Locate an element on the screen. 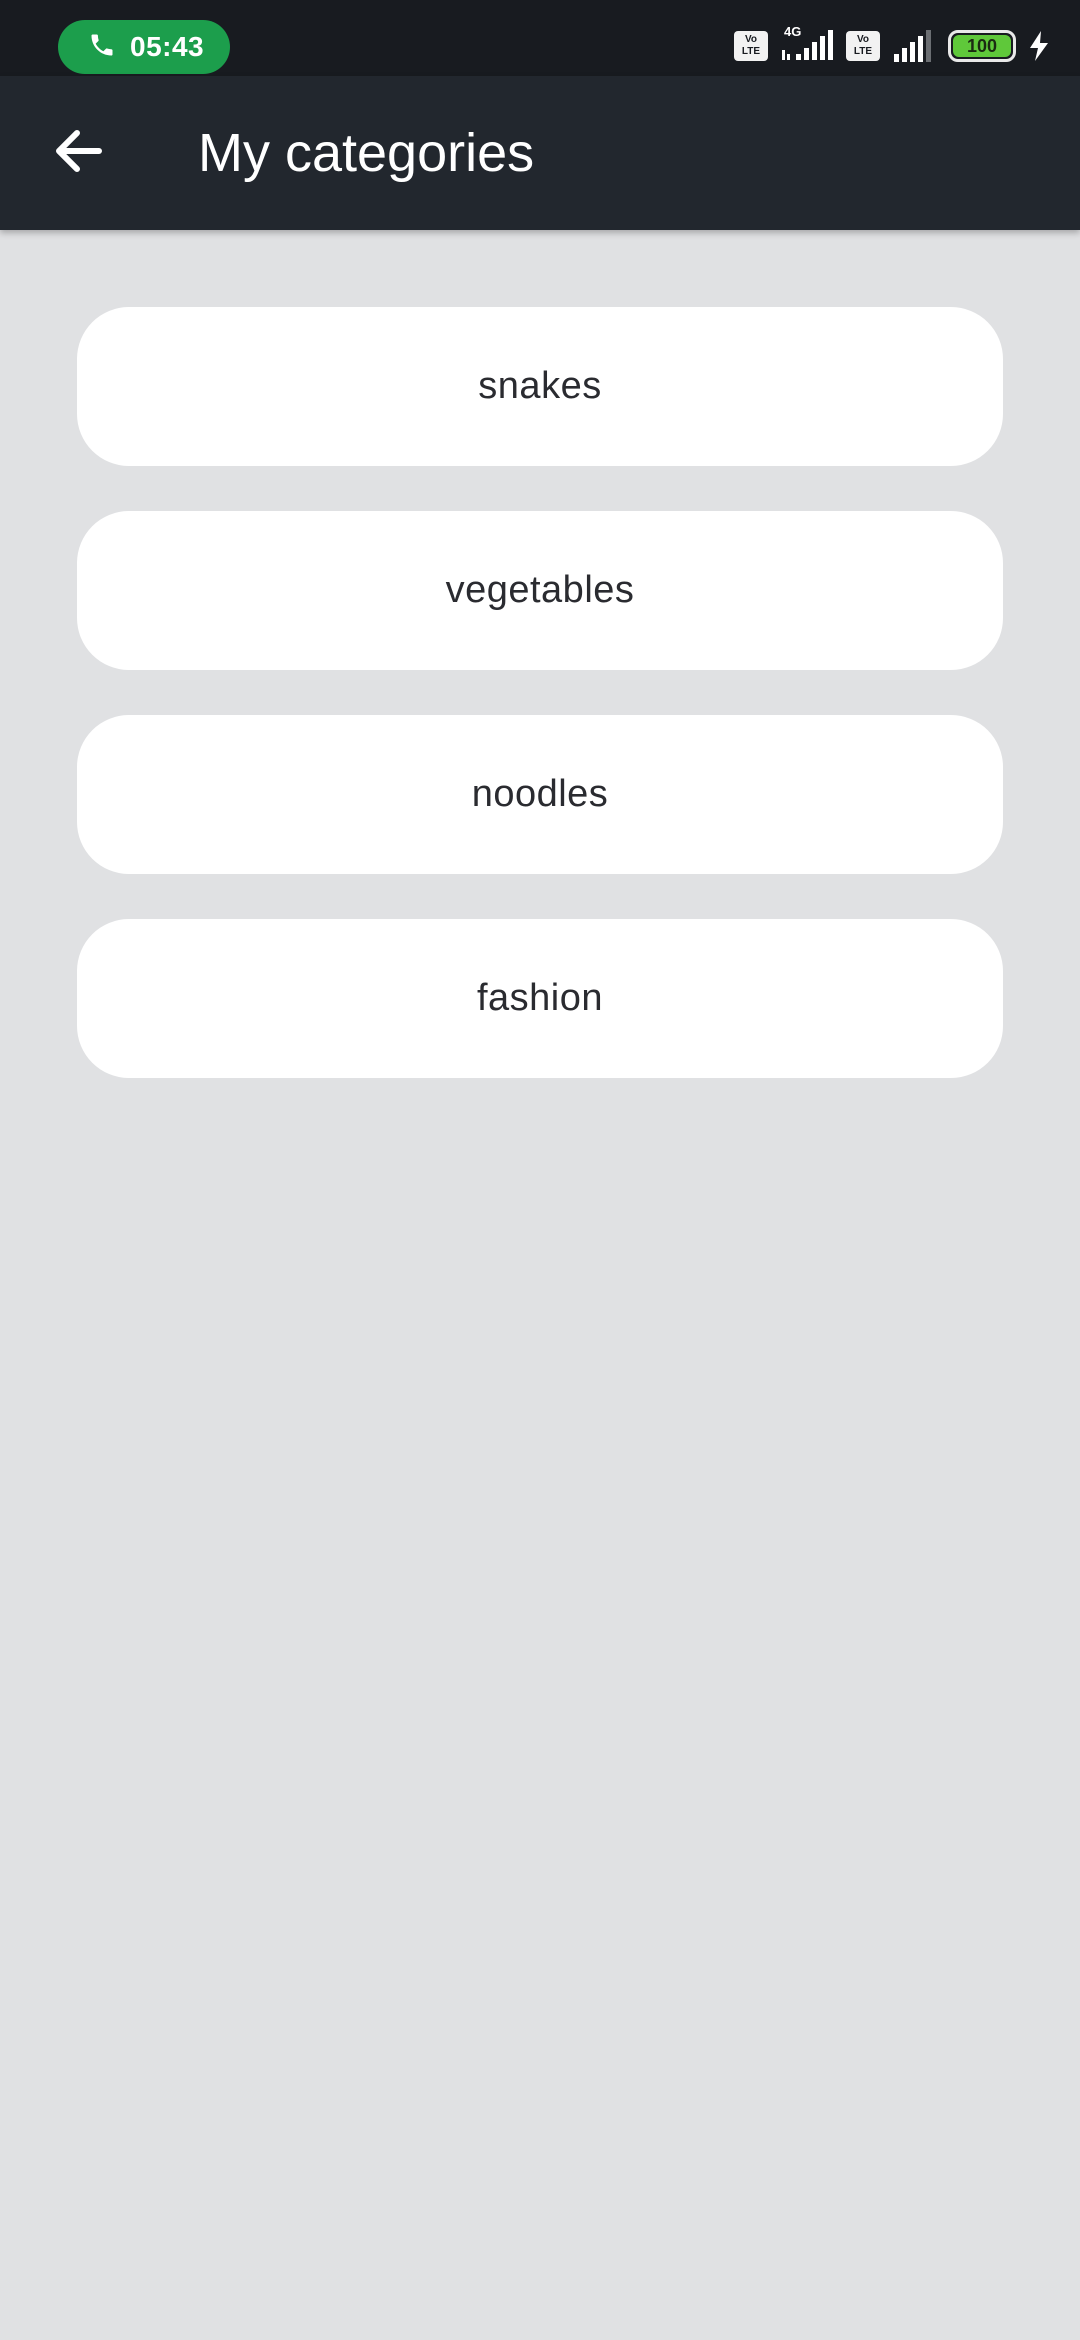 The image size is (1080, 2340). category-label: snakes is located at coordinates (540, 386).